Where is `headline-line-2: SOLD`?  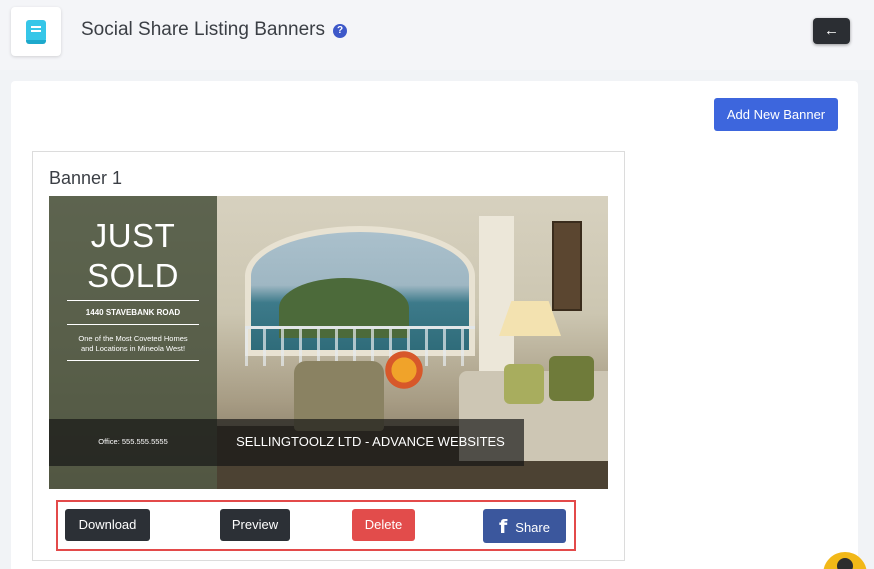
headline-line-2: SOLD is located at coordinates (133, 275).